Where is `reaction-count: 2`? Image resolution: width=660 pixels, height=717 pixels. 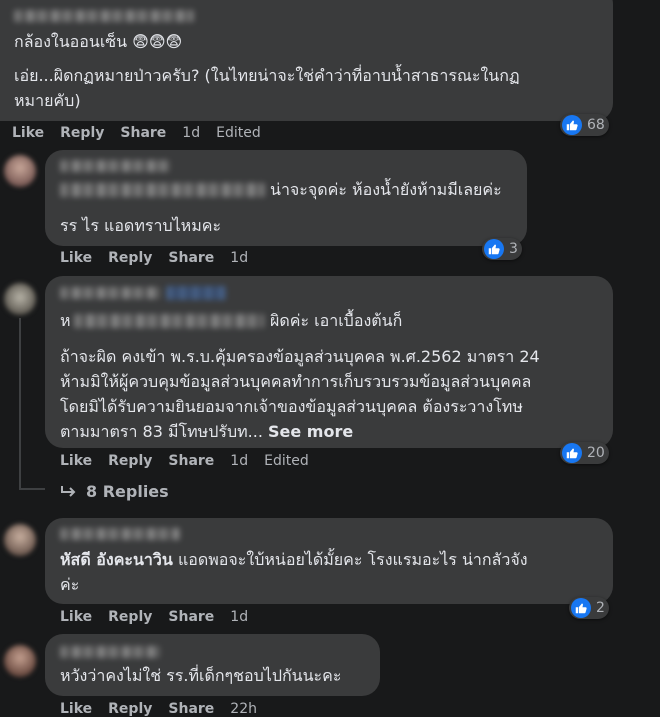 reaction-count: 2 is located at coordinates (589, 608).